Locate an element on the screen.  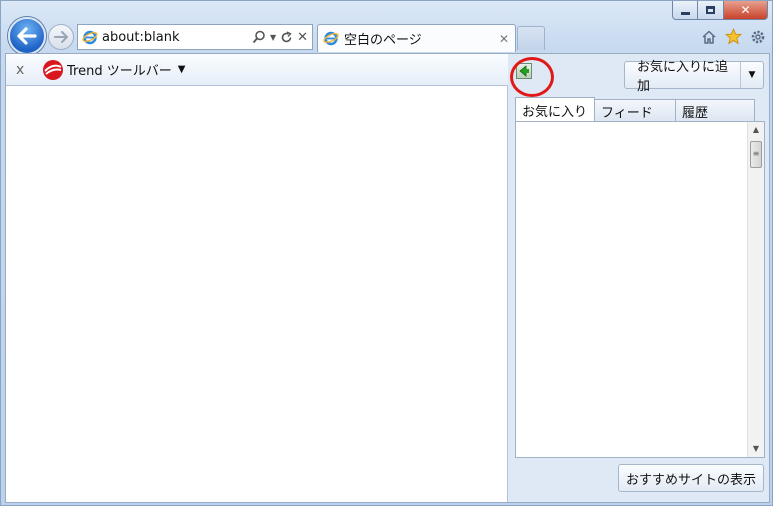
scroll-thumb: ≡ is located at coordinates (756, 154).